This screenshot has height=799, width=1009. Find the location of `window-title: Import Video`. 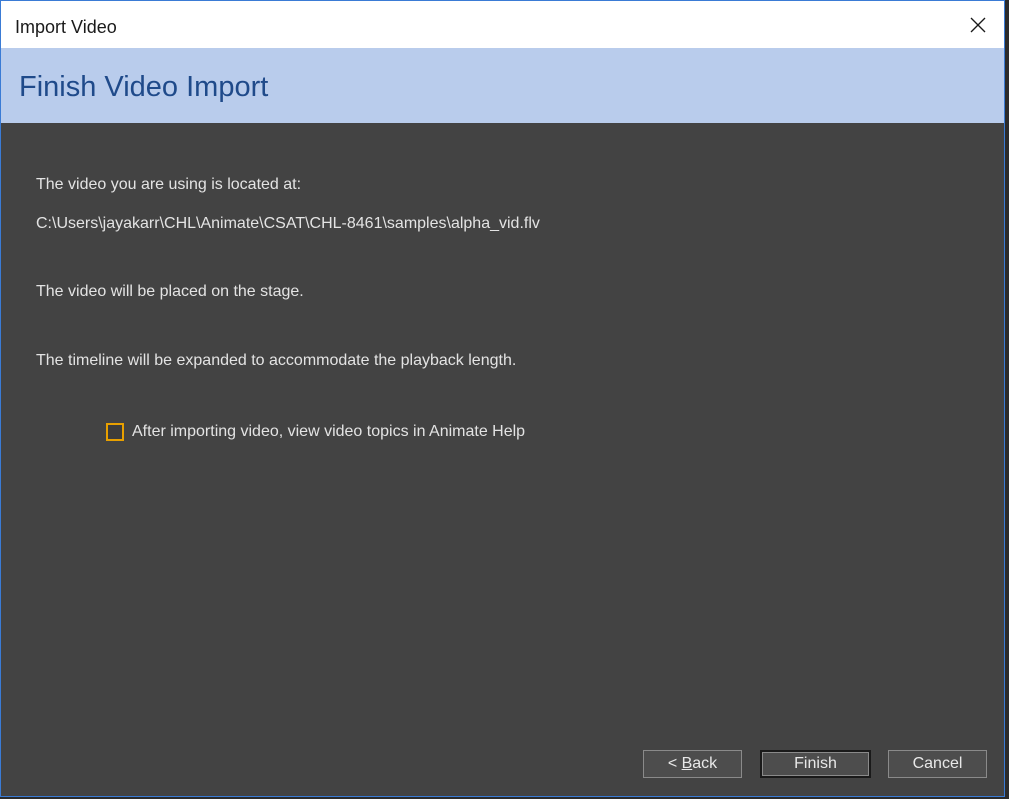

window-title: Import Video is located at coordinates (66, 27).